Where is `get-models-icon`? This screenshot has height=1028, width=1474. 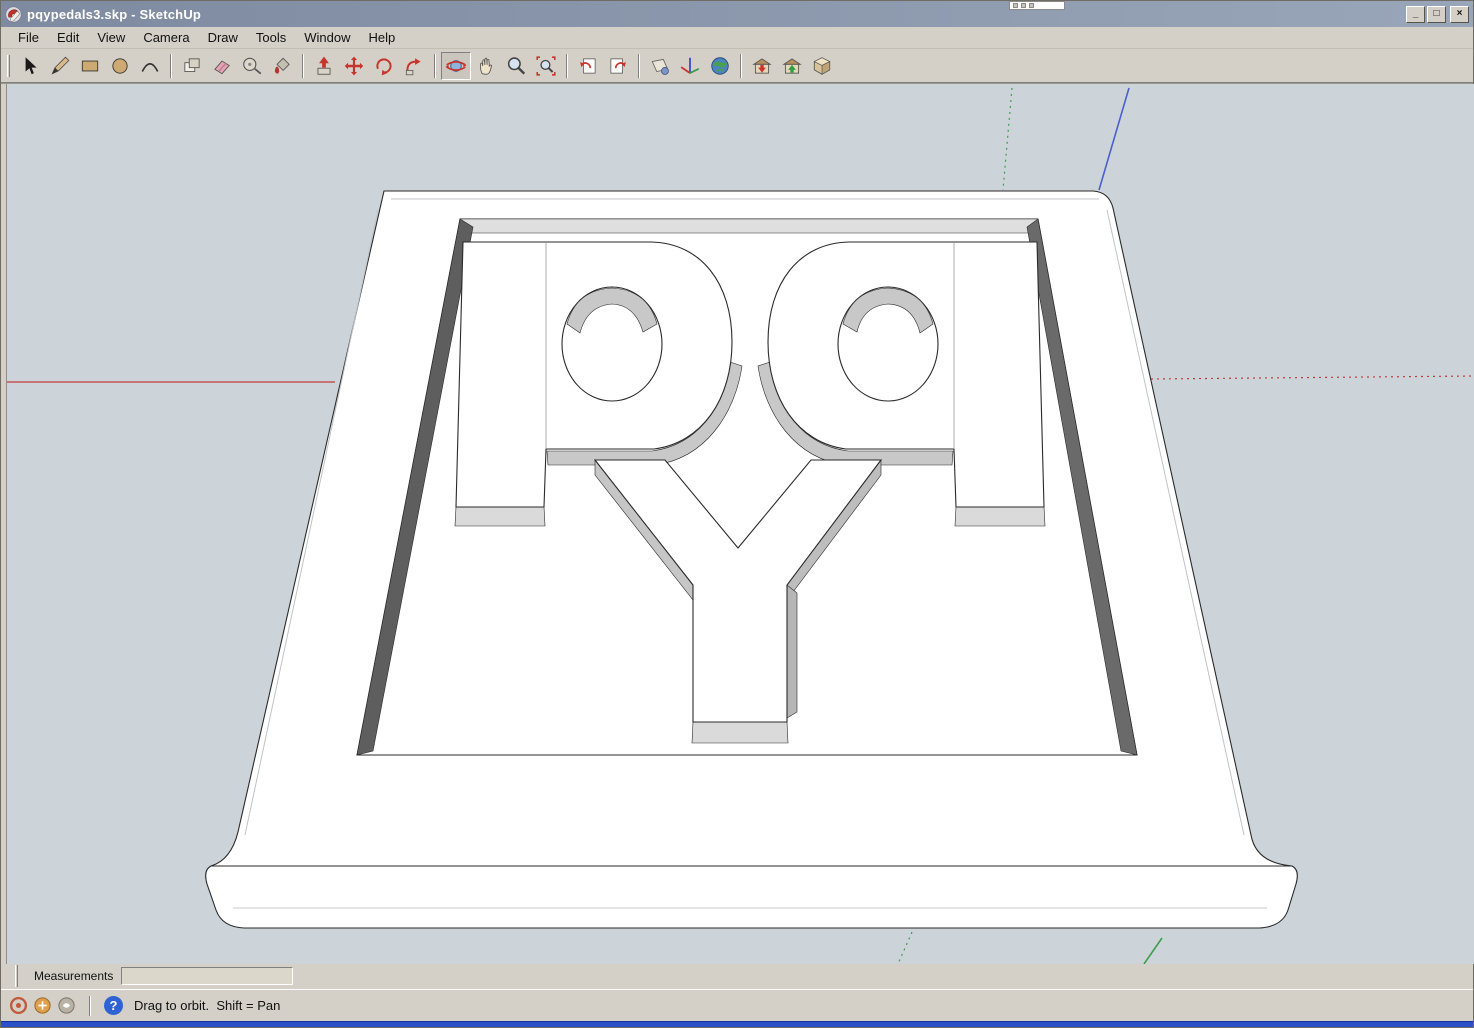
get-models-icon is located at coordinates (762, 65).